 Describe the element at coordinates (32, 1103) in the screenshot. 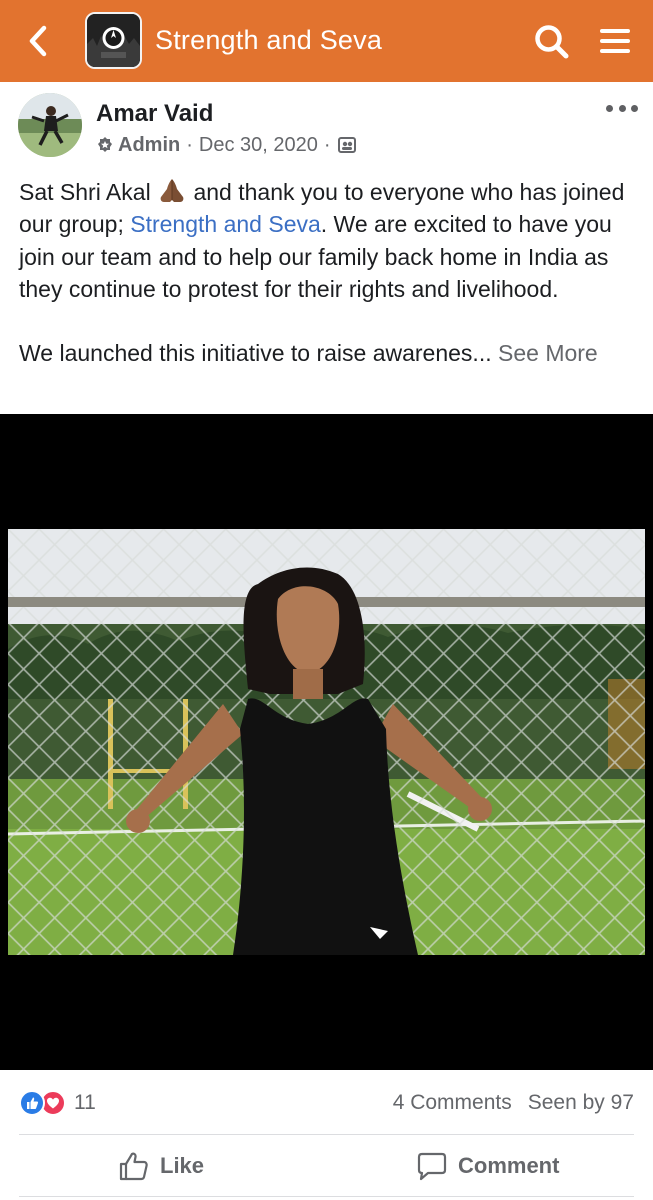

I see `like-reaction-icon` at that location.